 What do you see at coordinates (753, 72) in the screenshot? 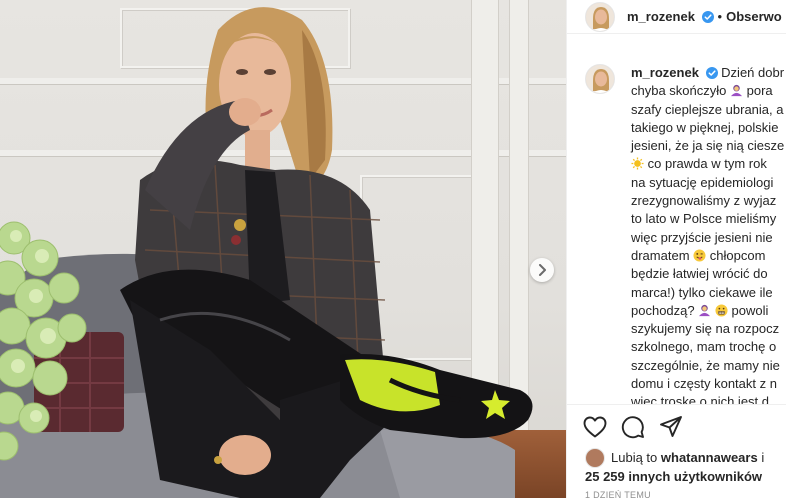
I see `caption-line: Dzień dobr` at bounding box center [753, 72].